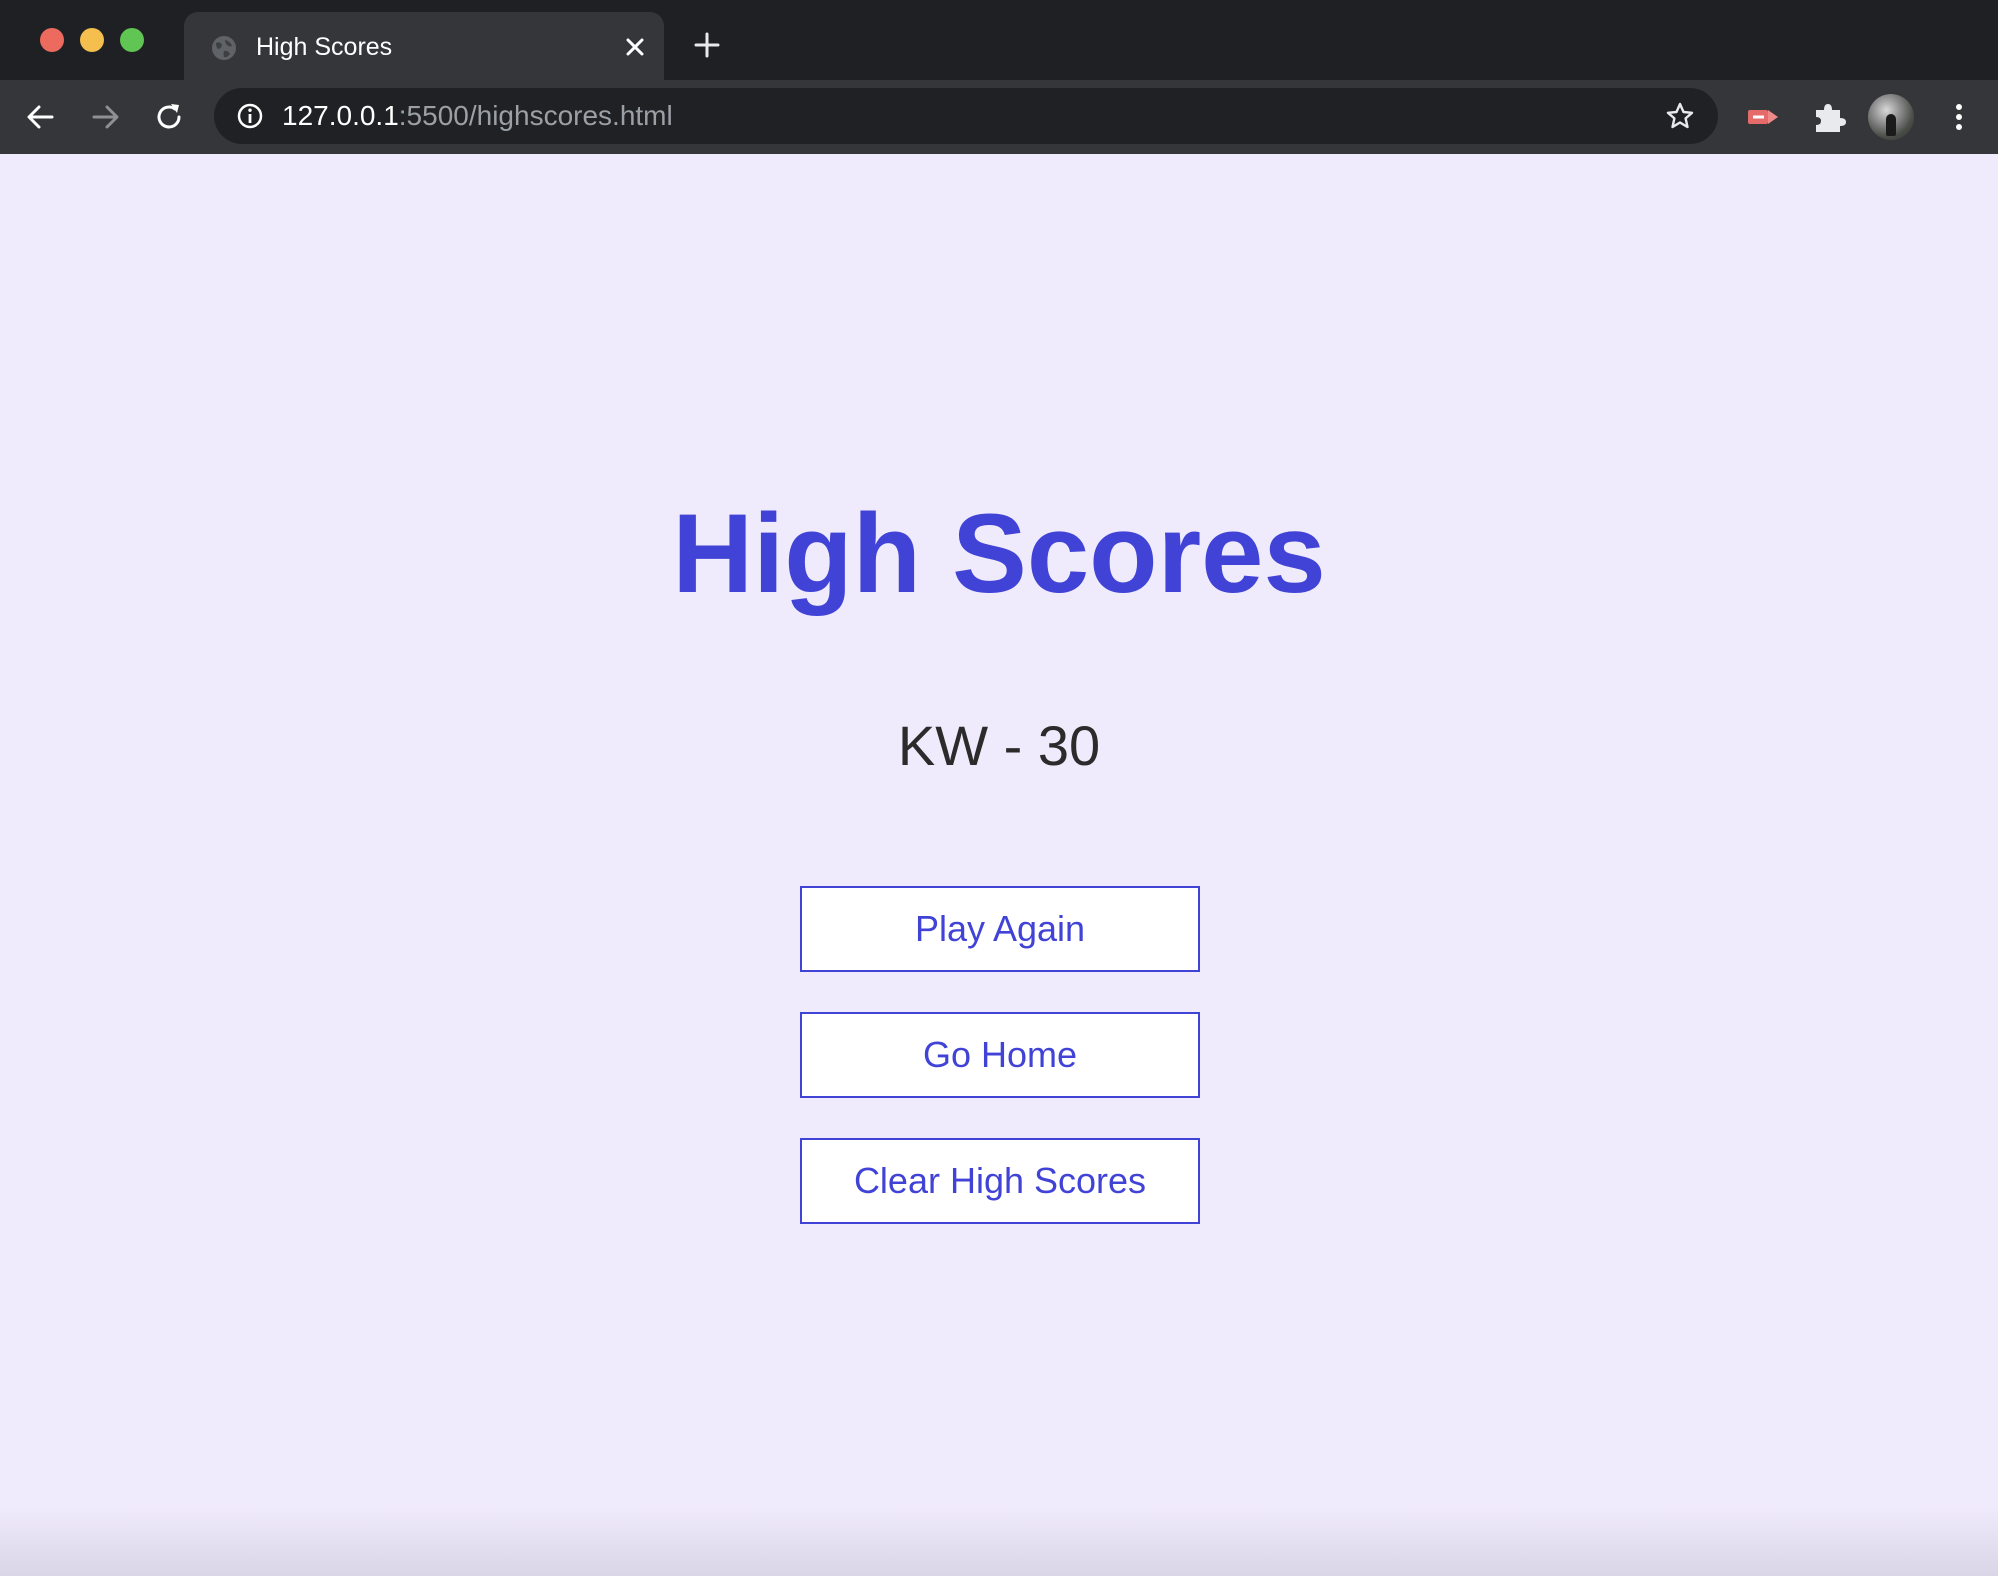 This screenshot has width=1998, height=1576. What do you see at coordinates (707, 45) in the screenshot?
I see `plus-icon` at bounding box center [707, 45].